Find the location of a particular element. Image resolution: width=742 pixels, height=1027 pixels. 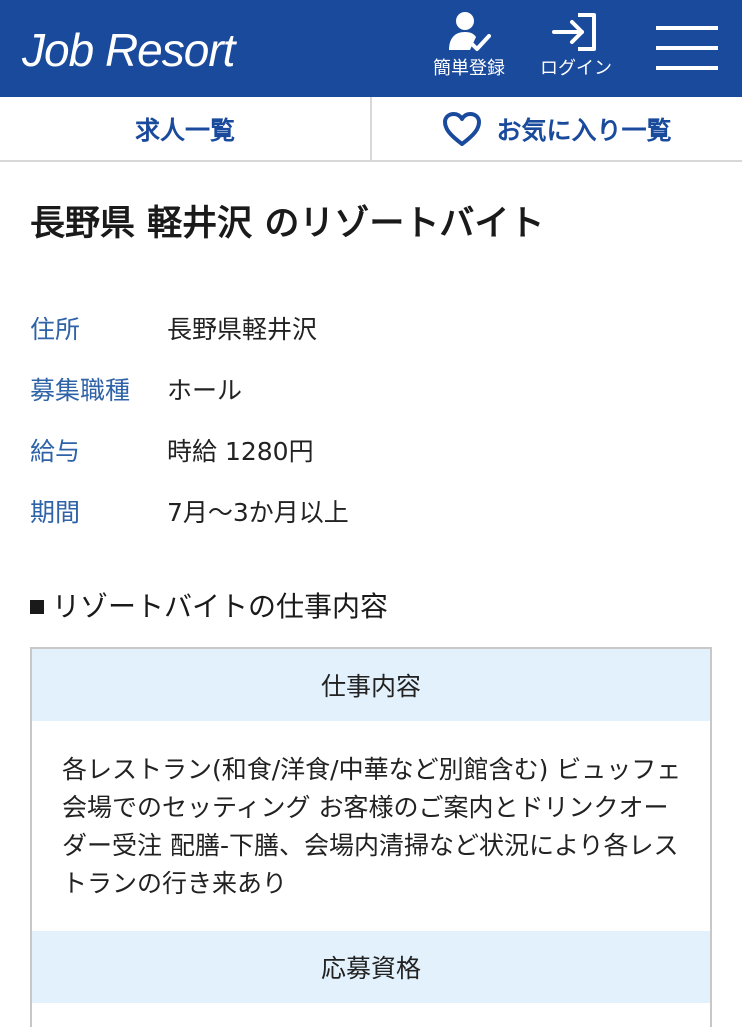

nav-tabs: 求人一覧 お気に入り一覧 is located at coordinates (371, 129).